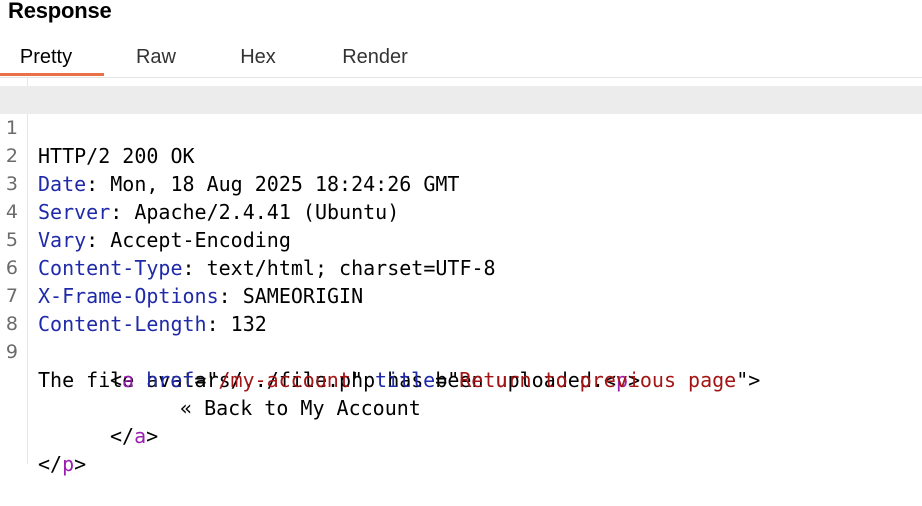 Image resolution: width=922 pixels, height=506 pixels. What do you see at coordinates (68, 464) in the screenshot?
I see `html-tag-p-close: p` at bounding box center [68, 464].